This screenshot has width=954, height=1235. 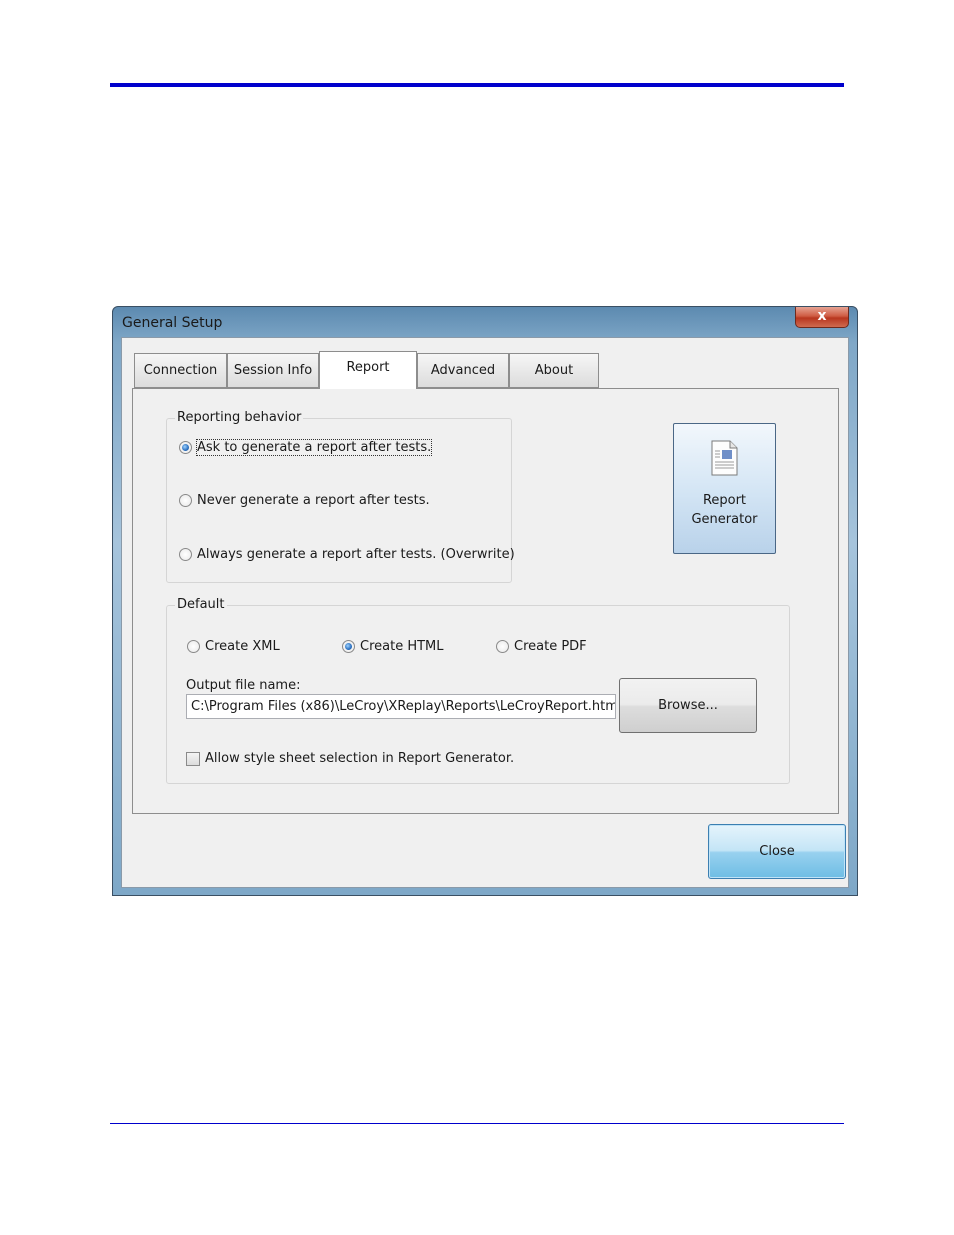 I want to click on tab-session-info: Session Info, so click(x=273, y=370).